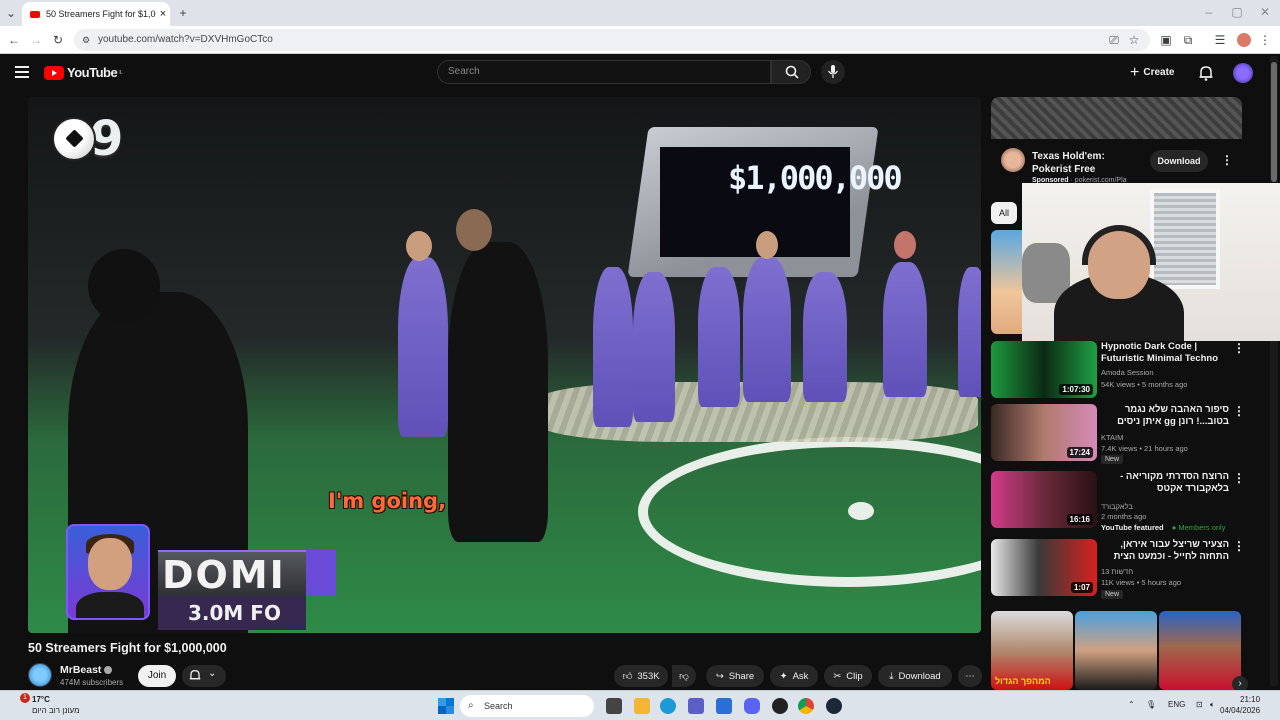 The image size is (1280, 720). What do you see at coordinates (1227, 160) in the screenshot?
I see `ad-menu-icon: ⋮` at bounding box center [1227, 160].